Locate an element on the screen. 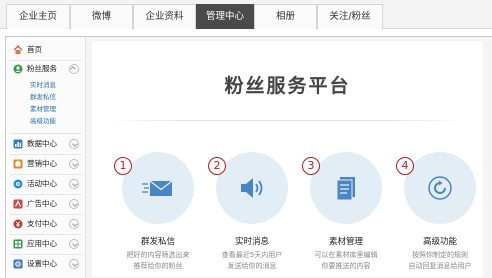  sidebar-item-label: 粉丝服务 is located at coordinates (42, 68).